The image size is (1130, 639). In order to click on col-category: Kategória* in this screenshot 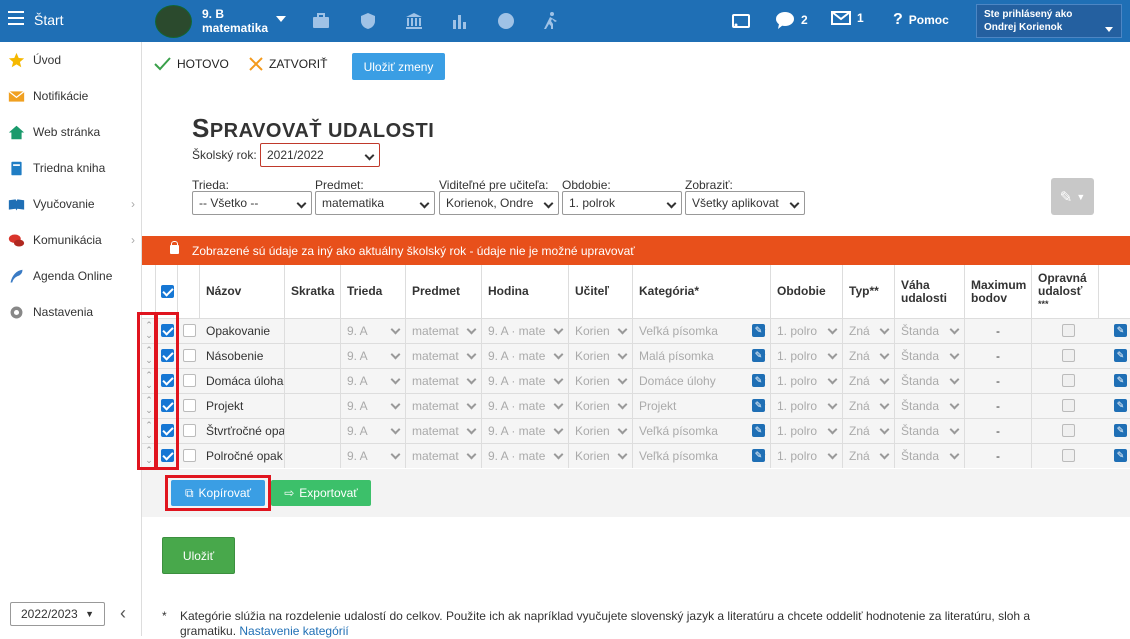, I will do `click(702, 291)`.